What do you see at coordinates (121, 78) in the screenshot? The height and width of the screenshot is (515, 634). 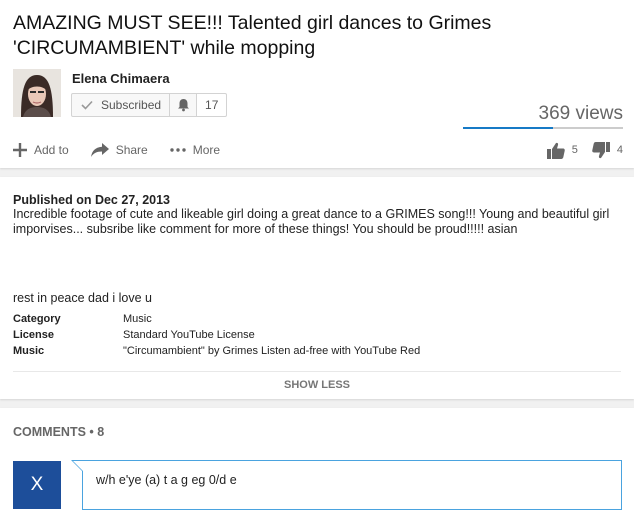 I see `channel-name: Elena Chimaera` at bounding box center [121, 78].